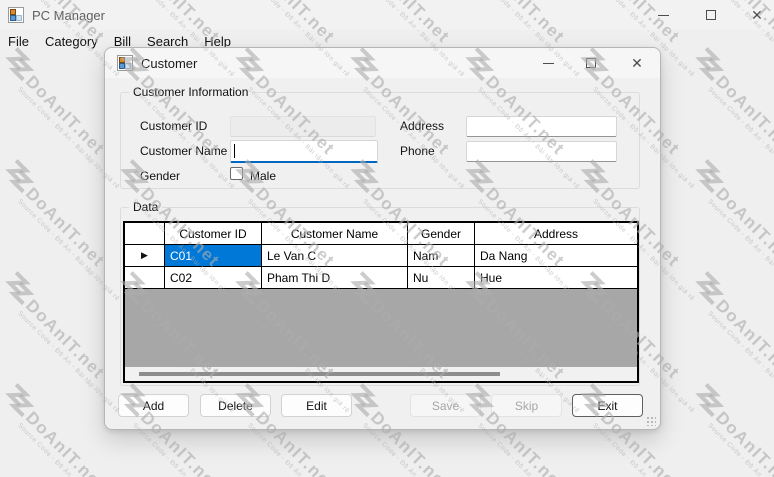  I want to click on gender-label: Gender, so click(160, 176).